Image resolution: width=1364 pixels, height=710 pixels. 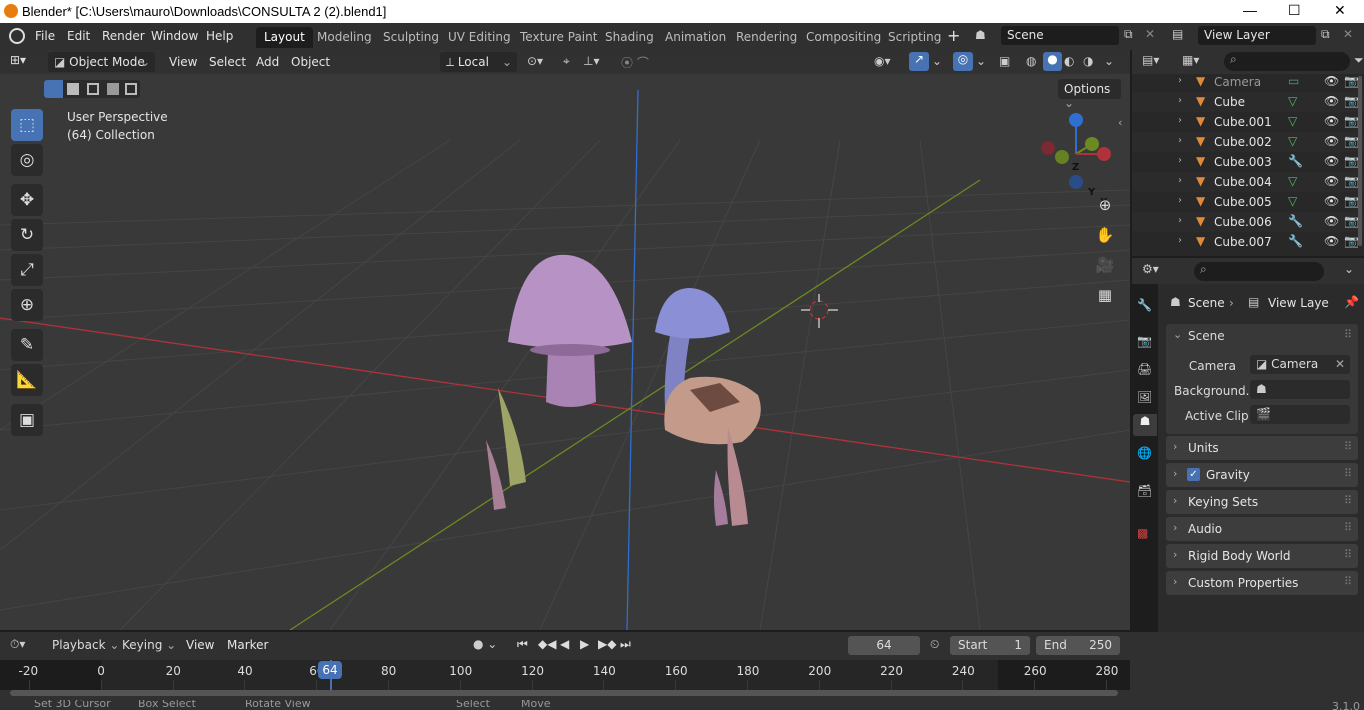 I want to click on texture-tab-icon: ▩, so click(x=1142, y=533).